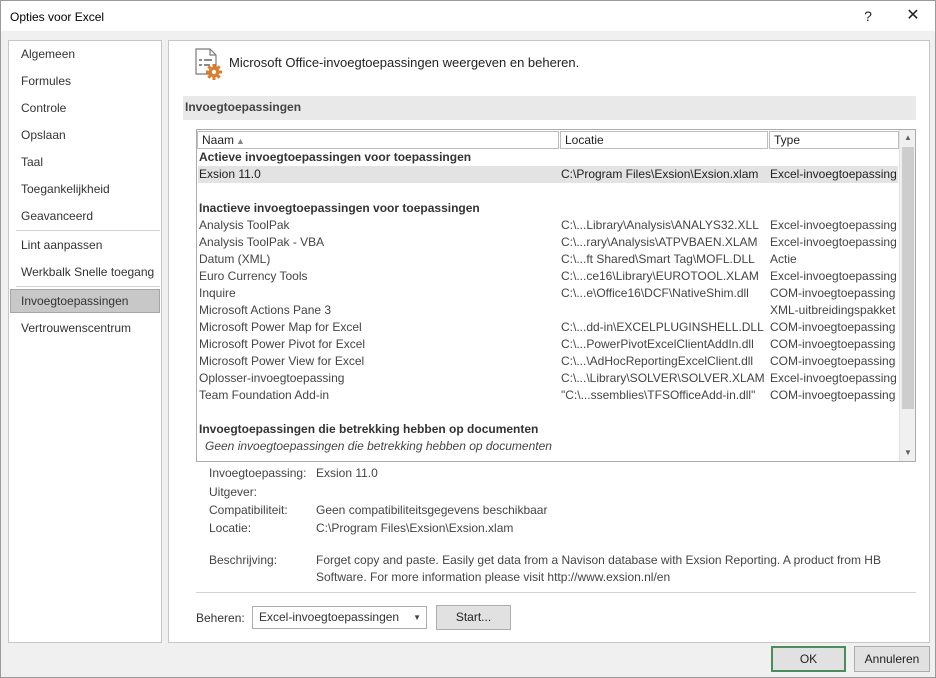  What do you see at coordinates (46, 81) in the screenshot?
I see `nav-item-label: Formules` at bounding box center [46, 81].